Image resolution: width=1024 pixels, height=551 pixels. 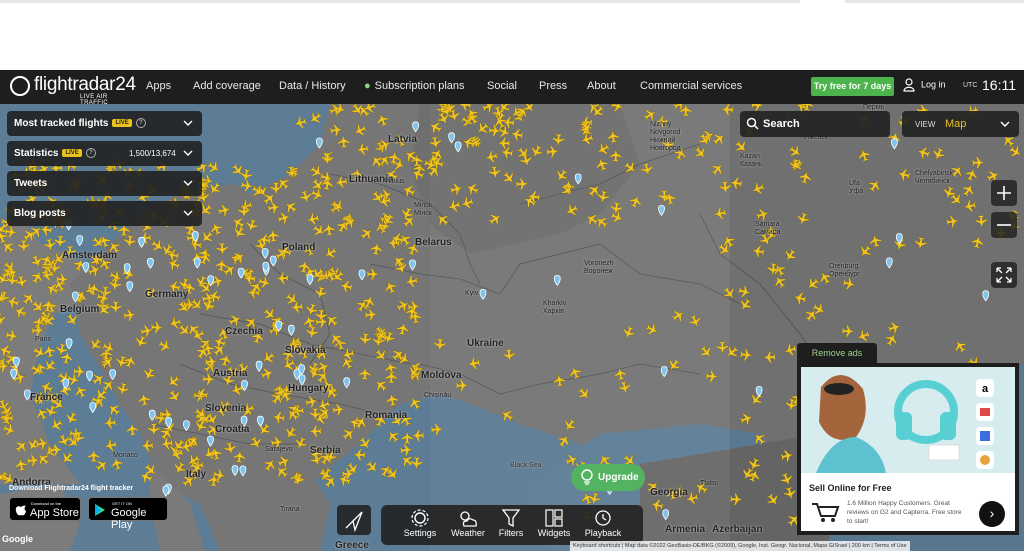 I want to click on remove-ads-button: Remove ads, so click(x=837, y=353).